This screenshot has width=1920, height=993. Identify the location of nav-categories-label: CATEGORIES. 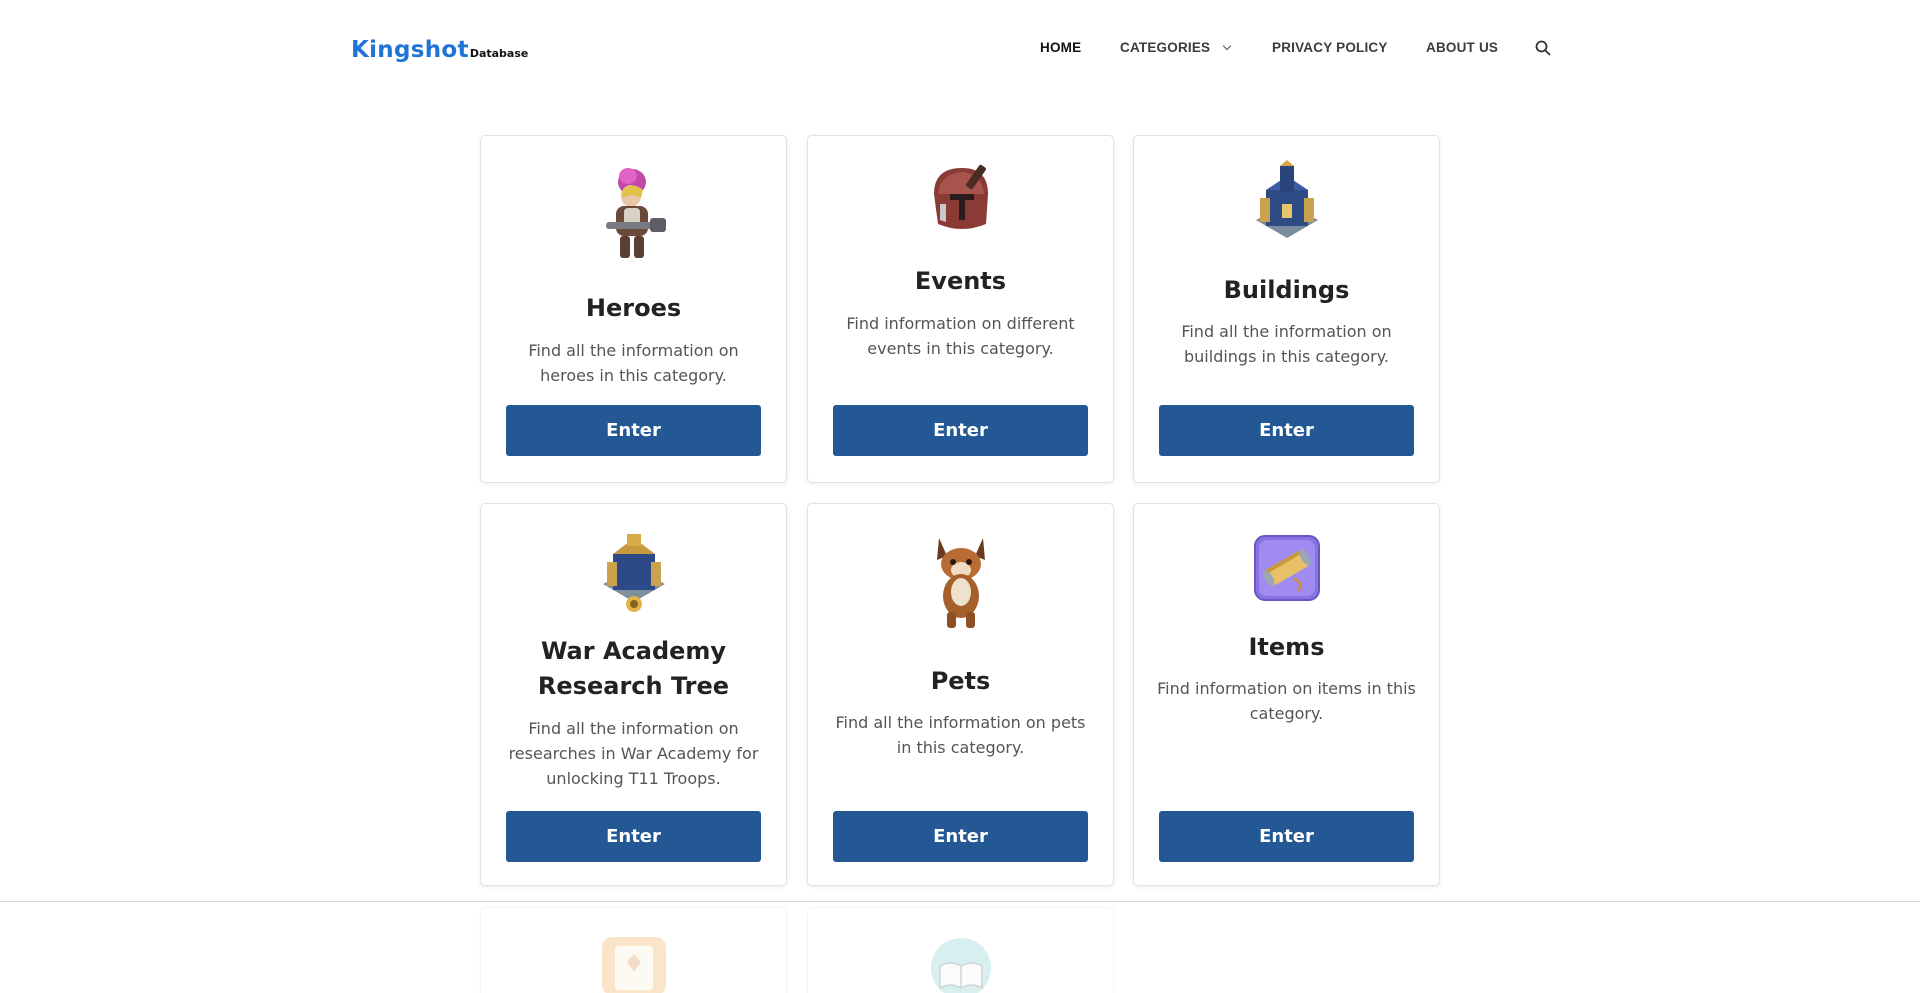
(1165, 47).